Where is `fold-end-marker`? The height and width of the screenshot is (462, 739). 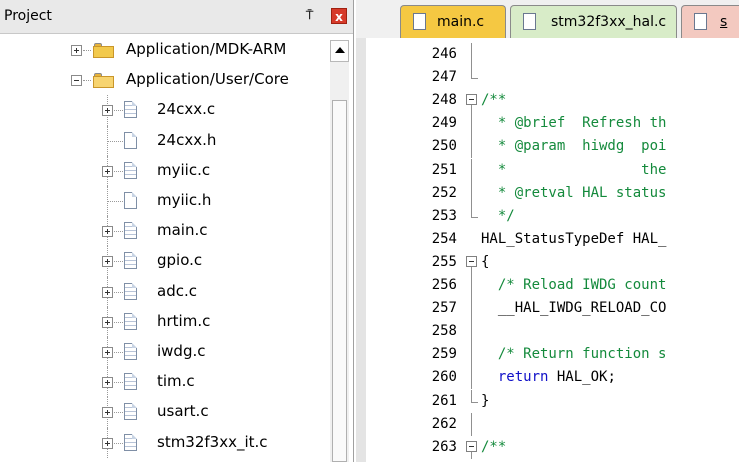
fold-end-marker is located at coordinates (474, 211).